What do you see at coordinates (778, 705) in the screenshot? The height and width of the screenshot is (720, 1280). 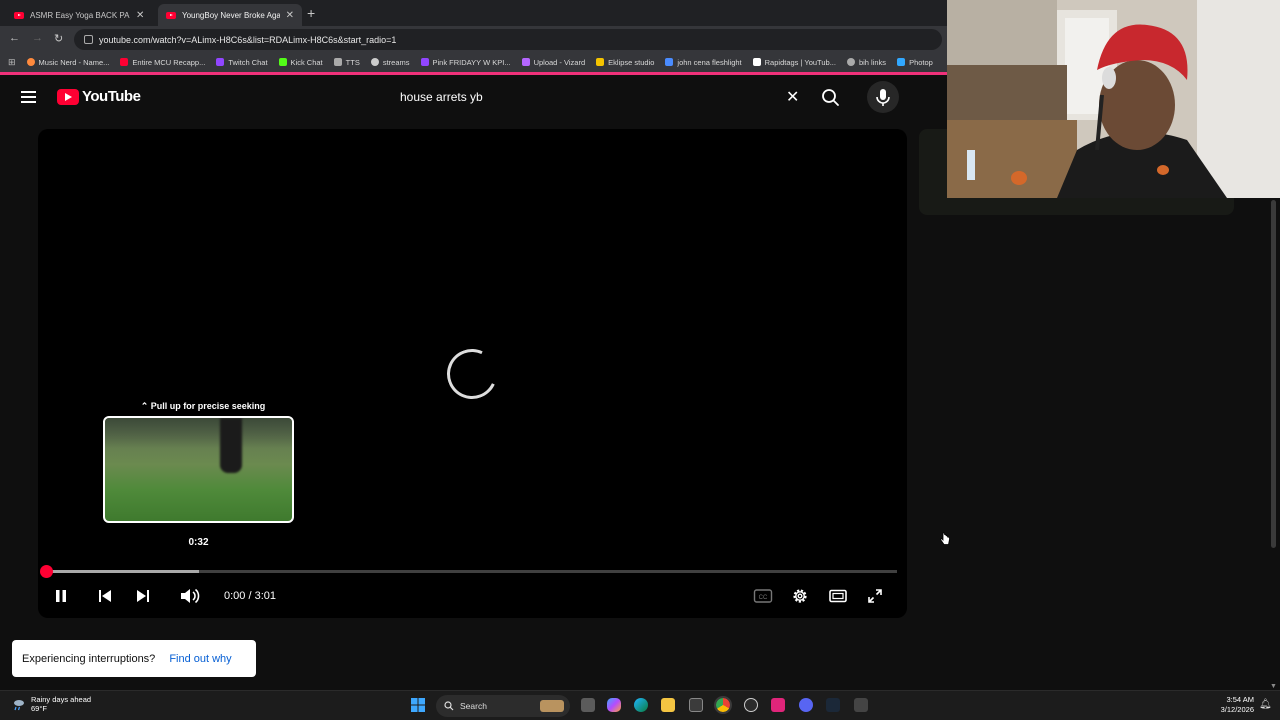 I see `streamlabs-icon` at bounding box center [778, 705].